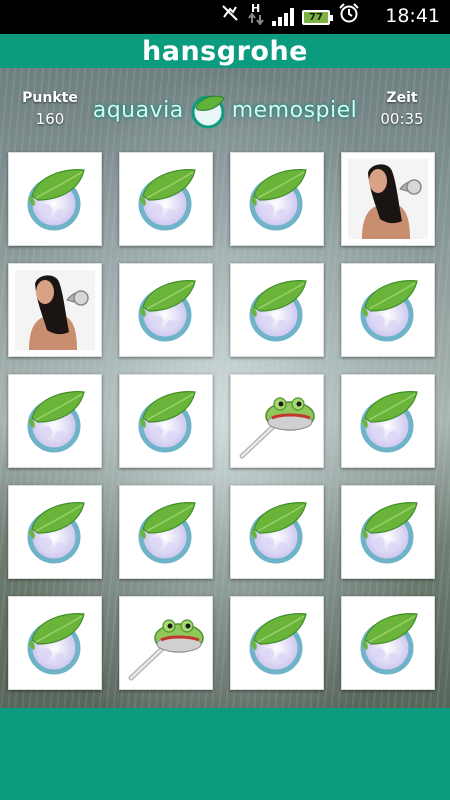 The image size is (450, 800). What do you see at coordinates (256, 17) in the screenshot?
I see `data-transfer-icon: H` at bounding box center [256, 17].